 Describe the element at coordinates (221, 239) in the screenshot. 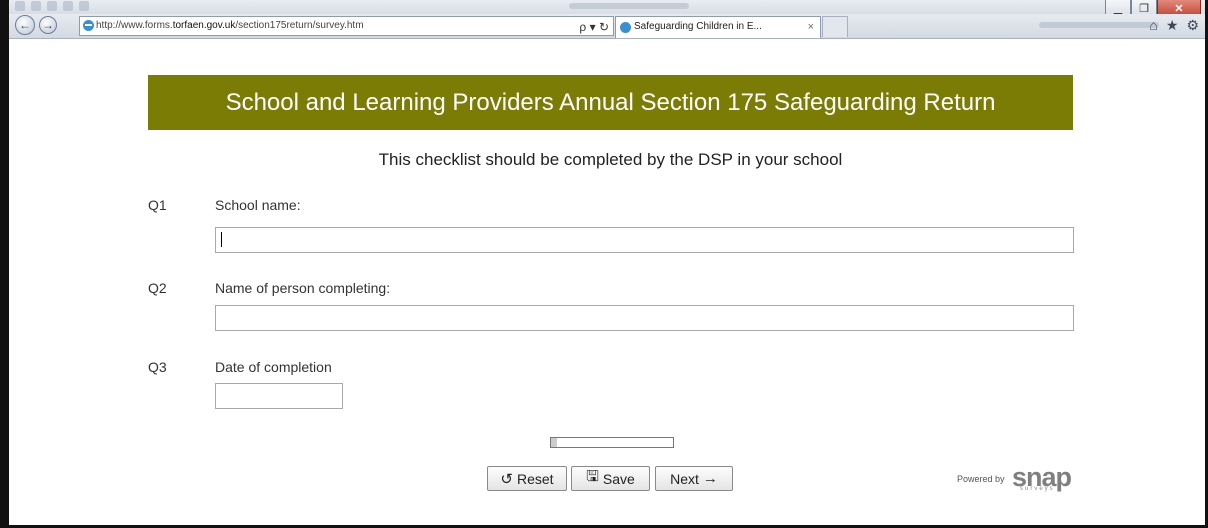

I see `text-caret` at that location.